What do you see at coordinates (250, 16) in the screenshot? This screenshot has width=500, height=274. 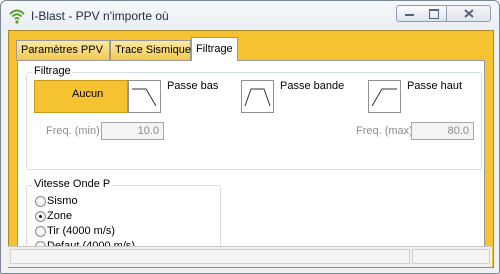 I see `title-bar: I-Blast - PPV n'importe où` at bounding box center [250, 16].